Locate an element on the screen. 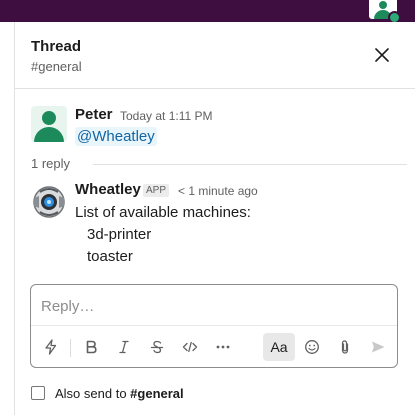 Image resolution: width=415 pixels, height=415 pixels. parent-message-timestamp: Today at 1:11 PM is located at coordinates (166, 116).